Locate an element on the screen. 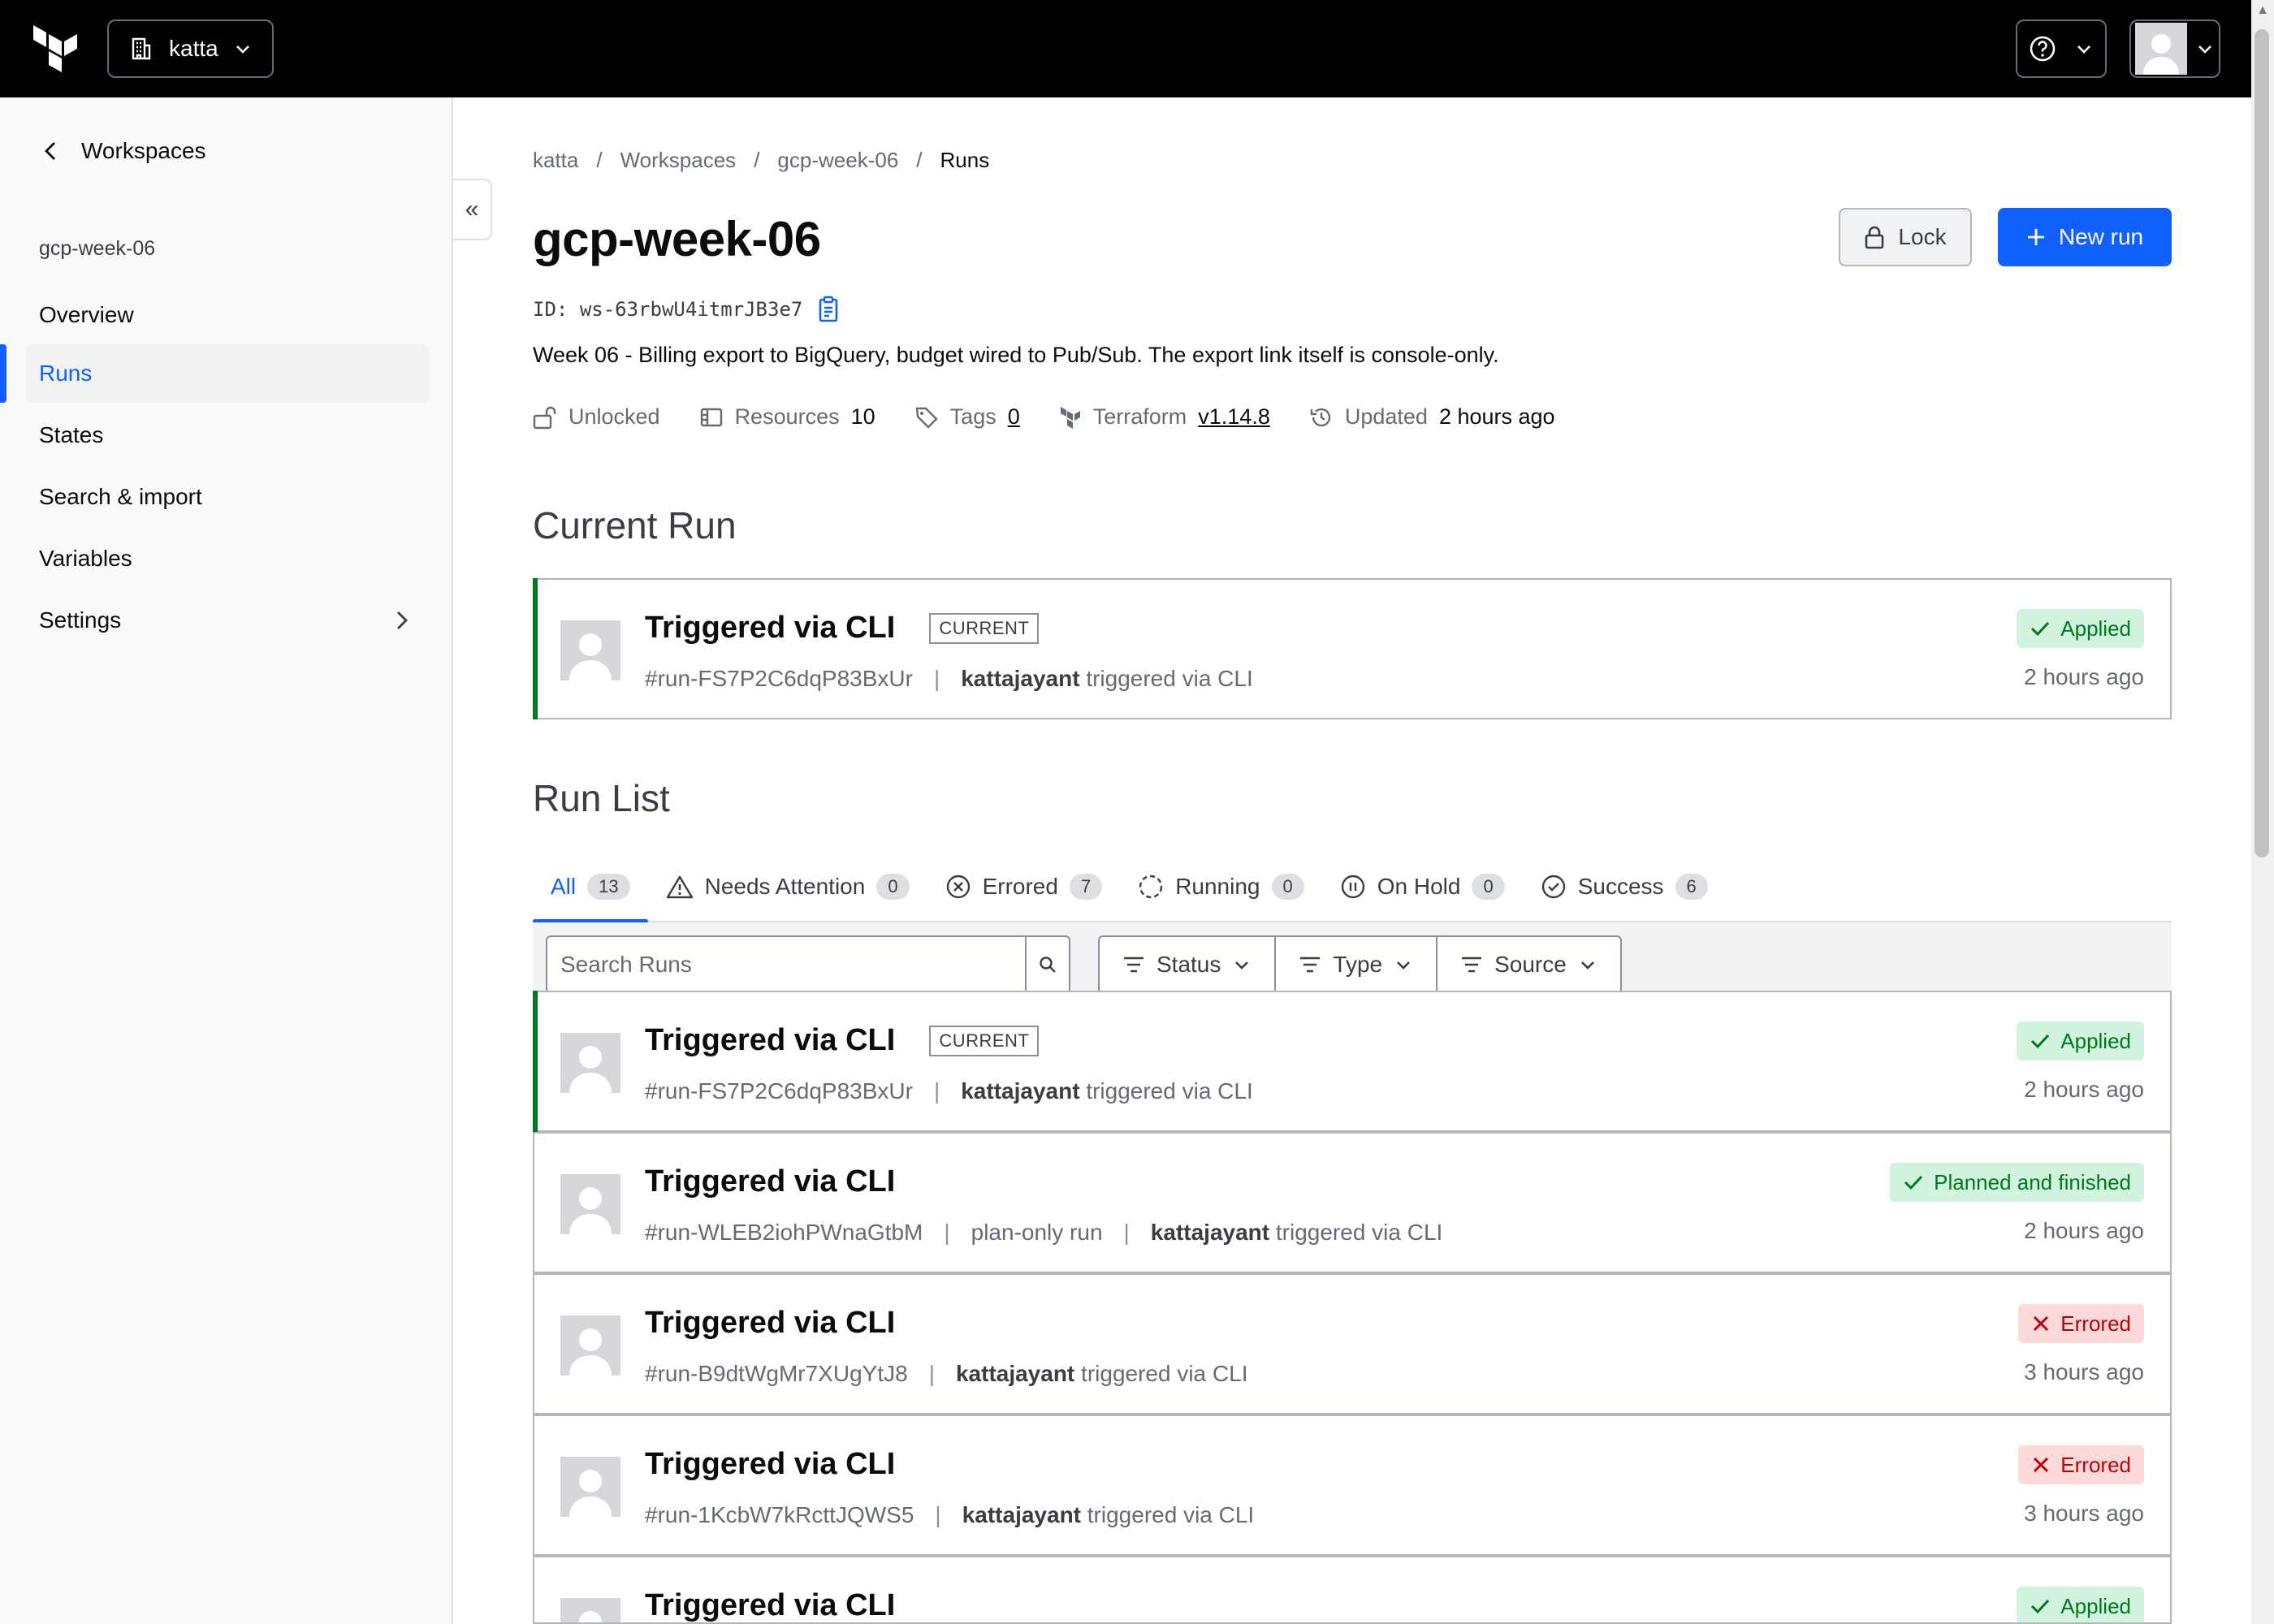  lock-state: Unlocked is located at coordinates (596, 417).